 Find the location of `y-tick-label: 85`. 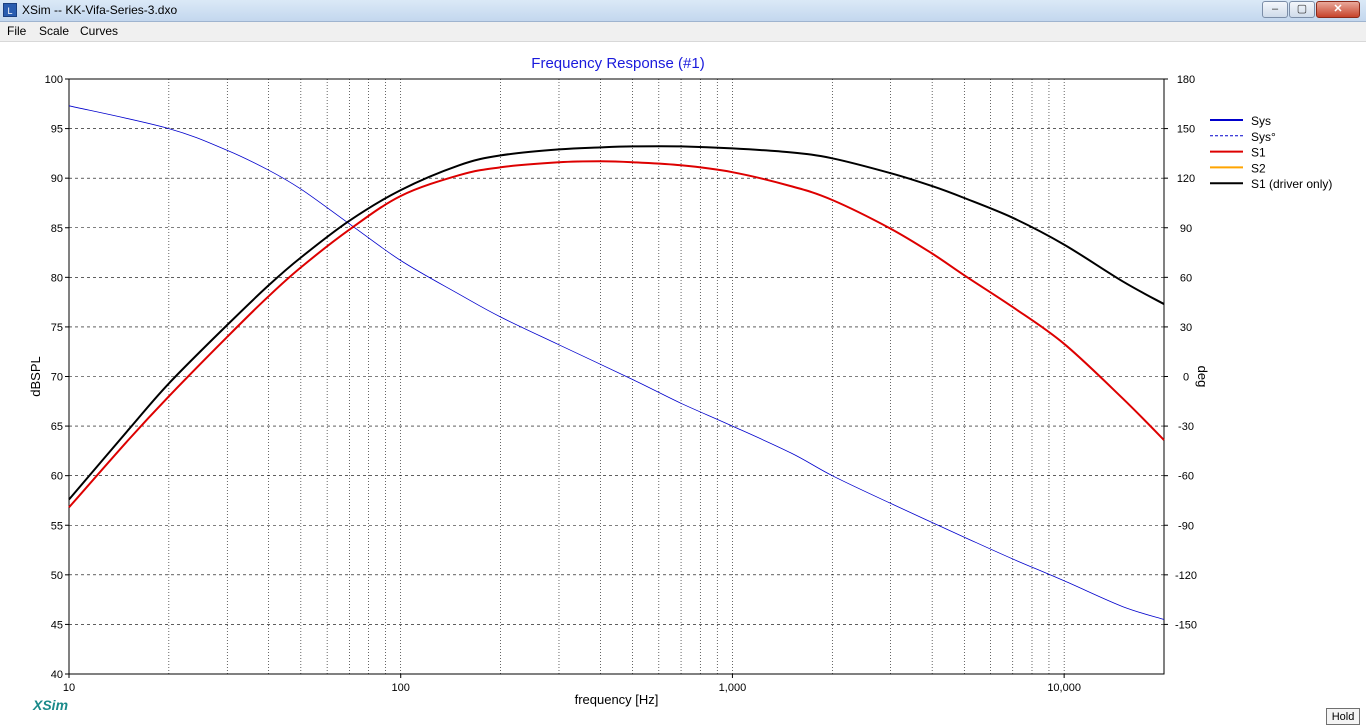

y-tick-label: 85 is located at coordinates (57, 229).